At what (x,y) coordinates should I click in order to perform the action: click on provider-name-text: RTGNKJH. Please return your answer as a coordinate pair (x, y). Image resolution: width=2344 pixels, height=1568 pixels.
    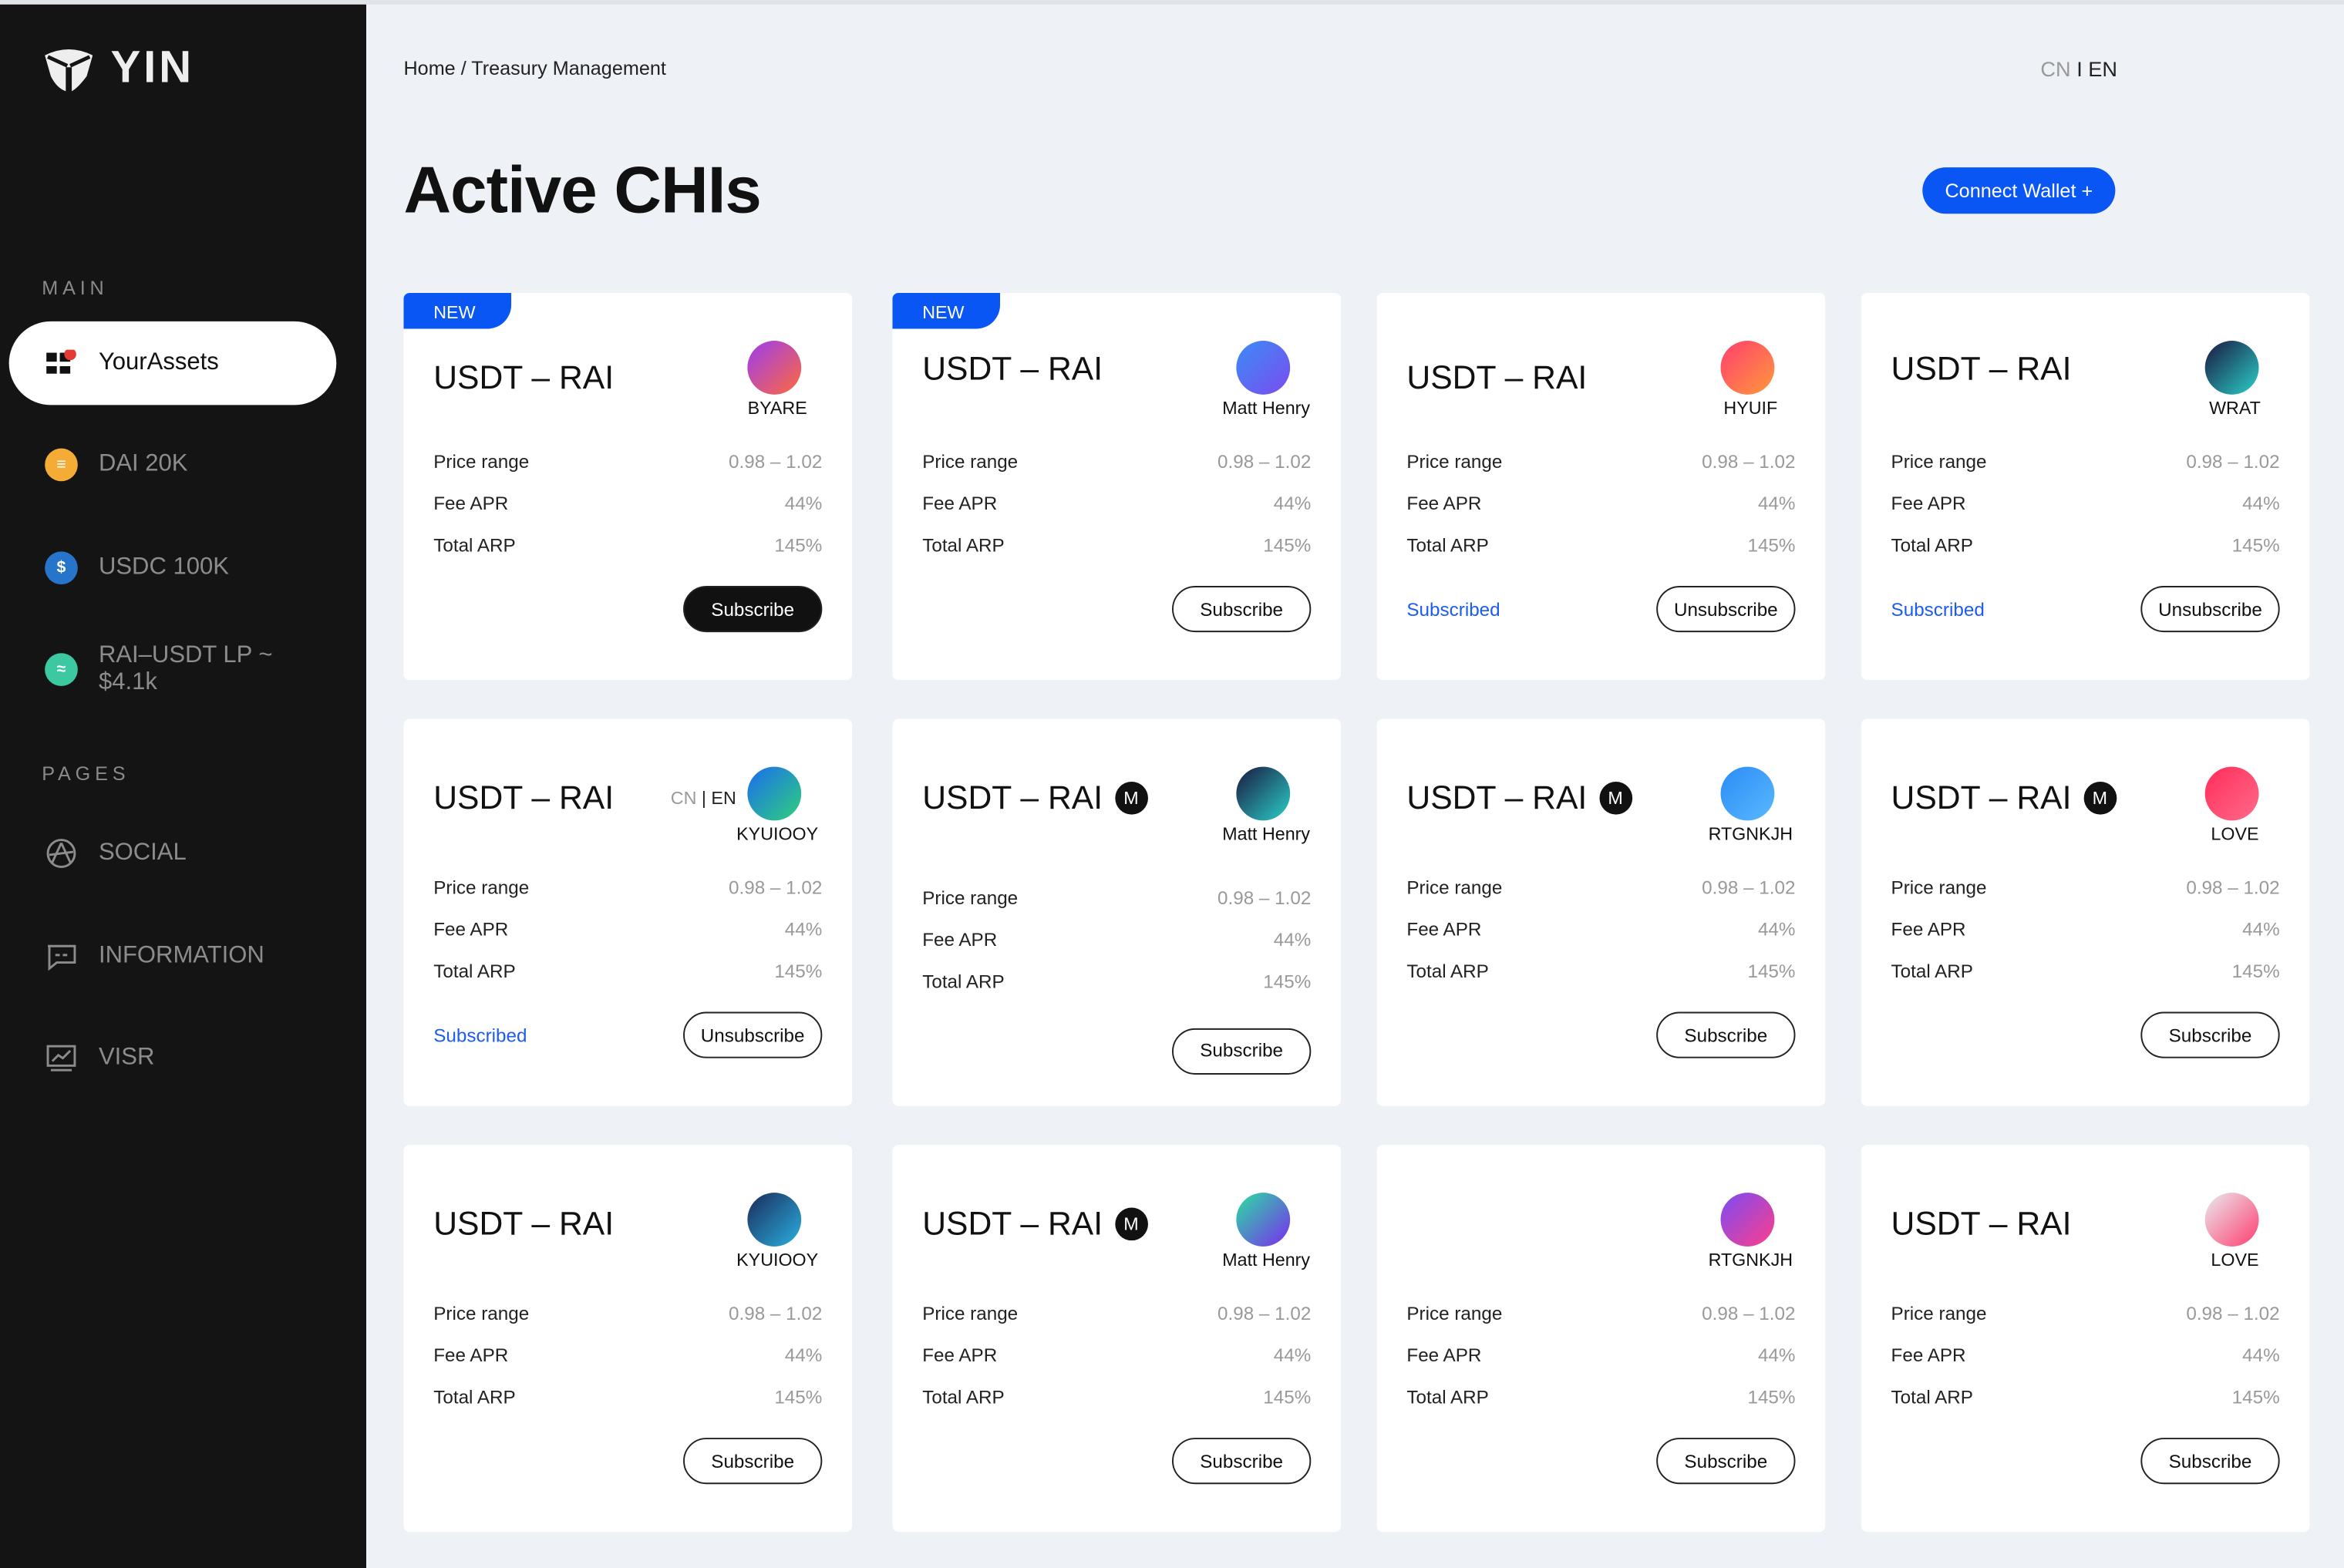
    Looking at the image, I should click on (1750, 834).